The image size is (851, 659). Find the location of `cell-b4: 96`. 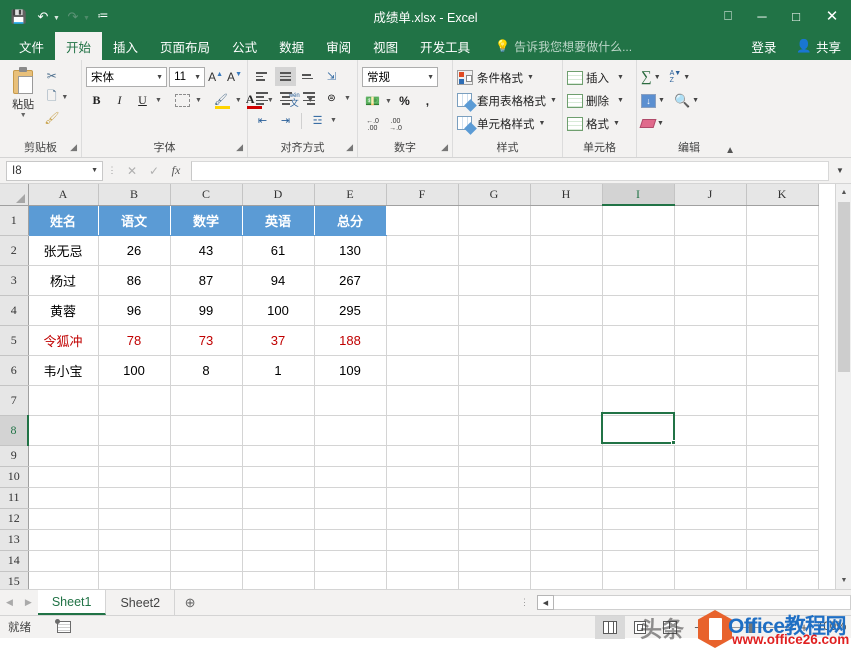

cell-b4: 96 is located at coordinates (134, 310).